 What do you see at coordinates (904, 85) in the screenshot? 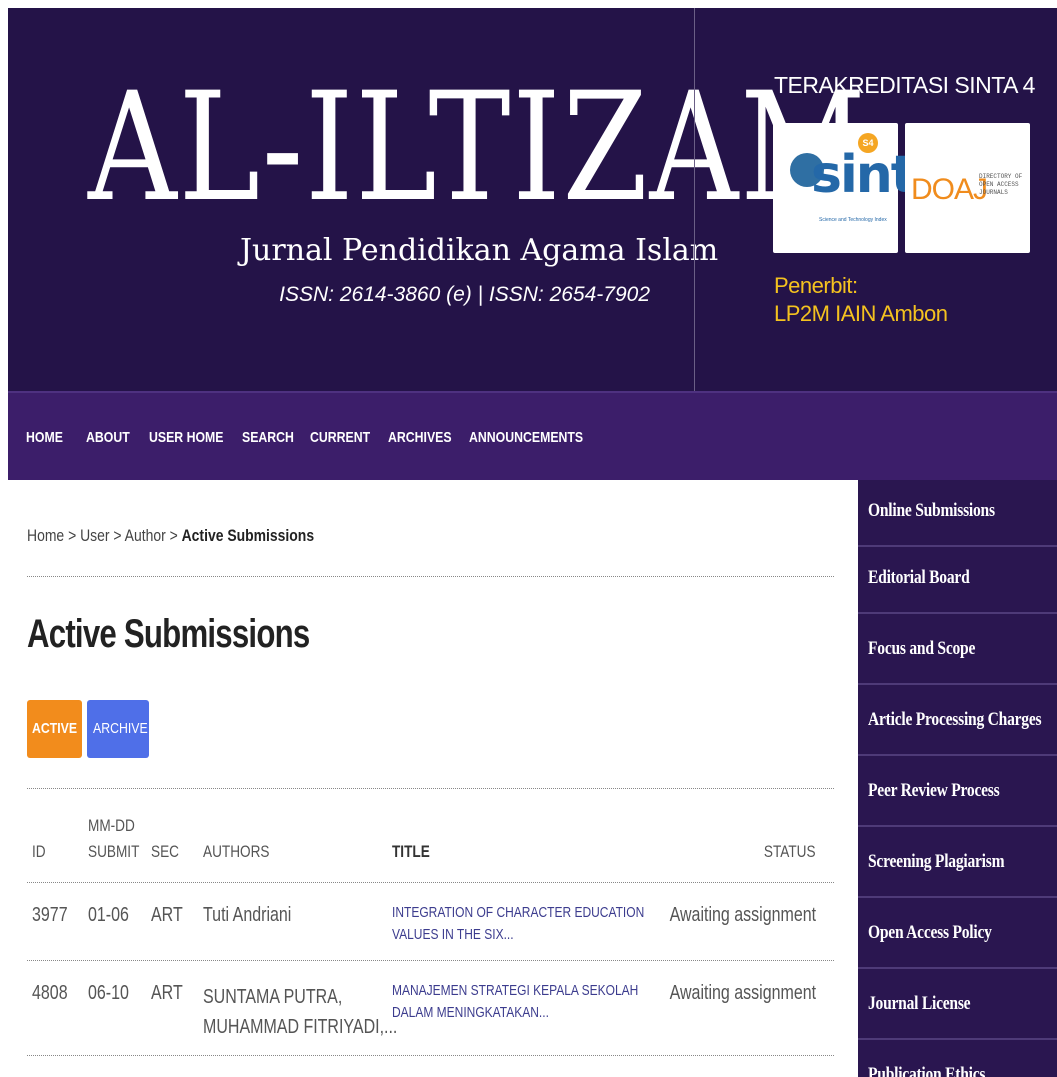
I see `accreditation-label: TERAKREDITASI SINTA 4` at bounding box center [904, 85].